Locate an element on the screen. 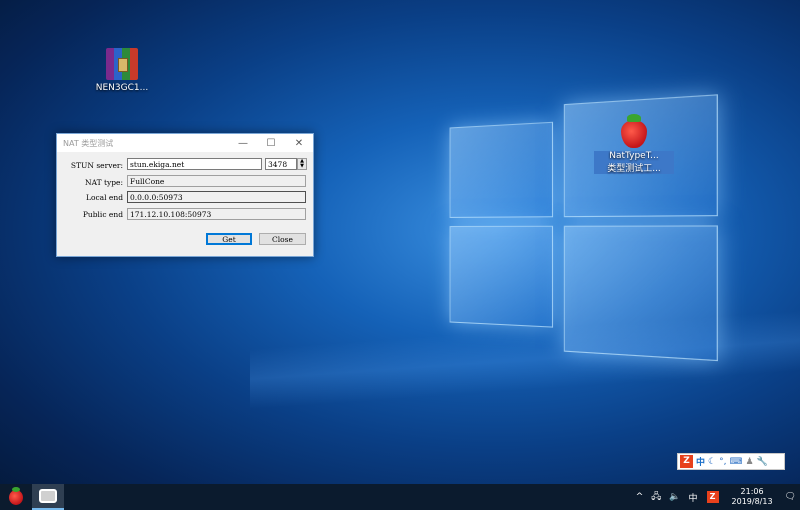  tray-ime-logo-icon: Z is located at coordinates (712, 497).